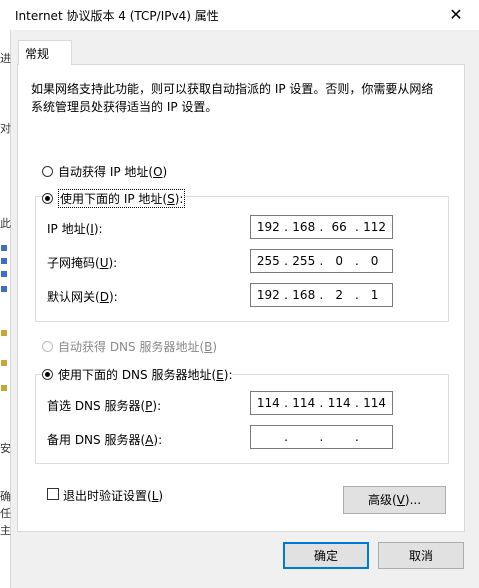  What do you see at coordinates (75, 229) in the screenshot?
I see `ip-address-label: IP 地址(I):` at bounding box center [75, 229].